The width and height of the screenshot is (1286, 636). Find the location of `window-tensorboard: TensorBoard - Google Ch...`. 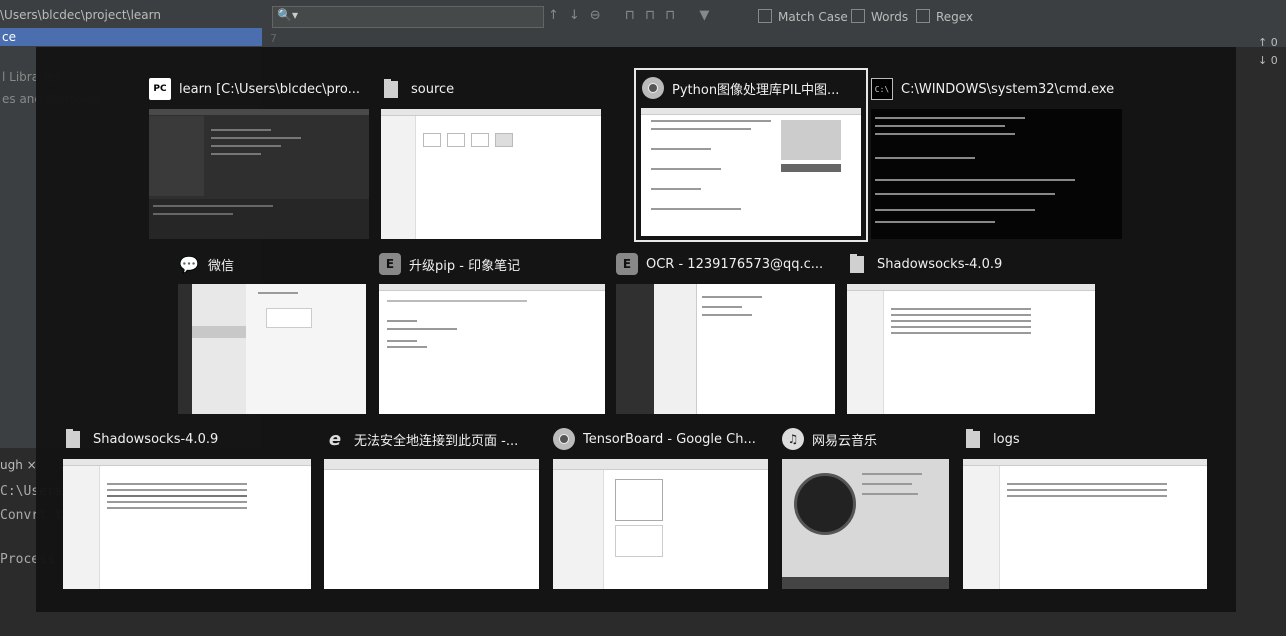

window-tensorboard: TensorBoard - Google Ch... is located at coordinates (660, 507).